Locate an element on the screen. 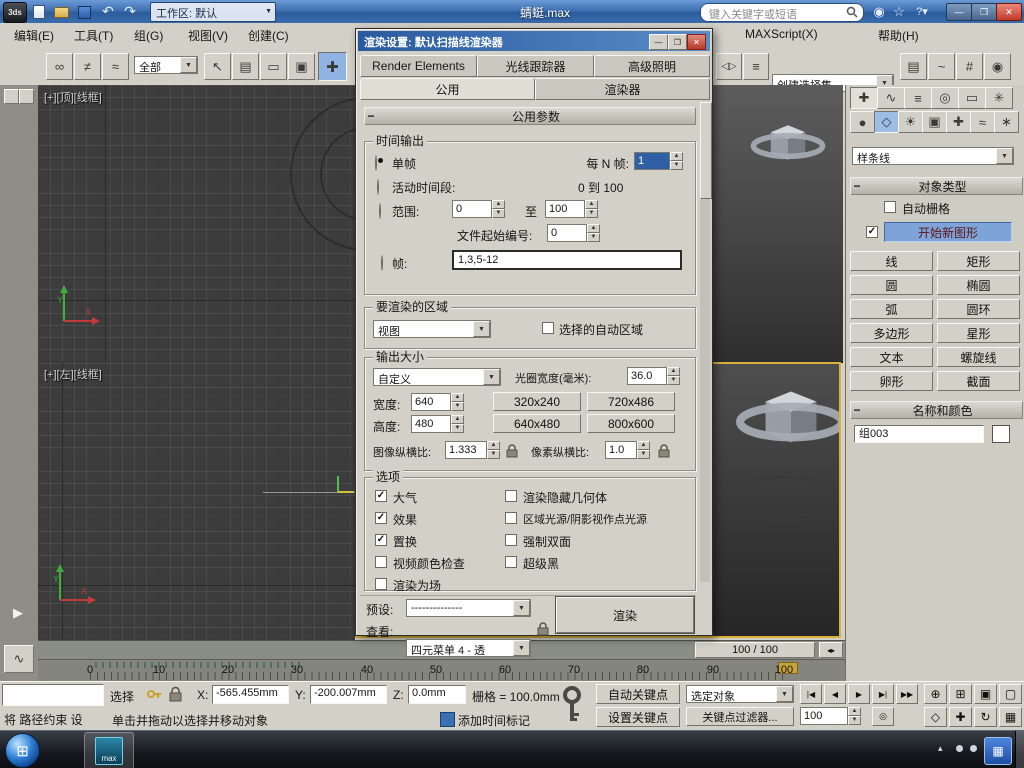 This screenshot has width=1024, height=768. range-from-spinner: 0 ▲ ▼ is located at coordinates (478, 209).